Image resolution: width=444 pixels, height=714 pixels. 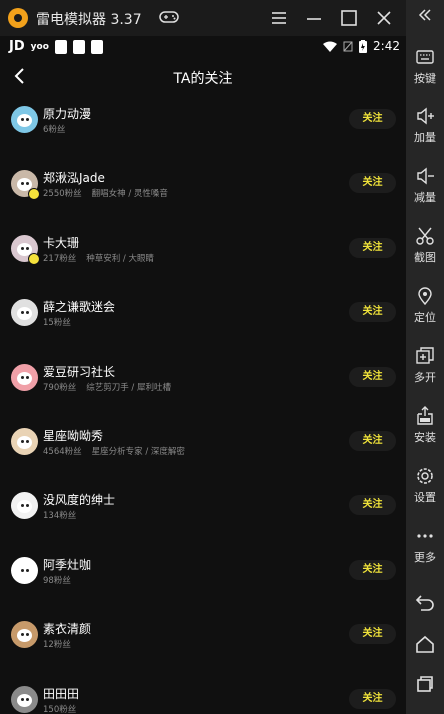 What do you see at coordinates (363, 46) in the screenshot?
I see `battery-icon` at bounding box center [363, 46].